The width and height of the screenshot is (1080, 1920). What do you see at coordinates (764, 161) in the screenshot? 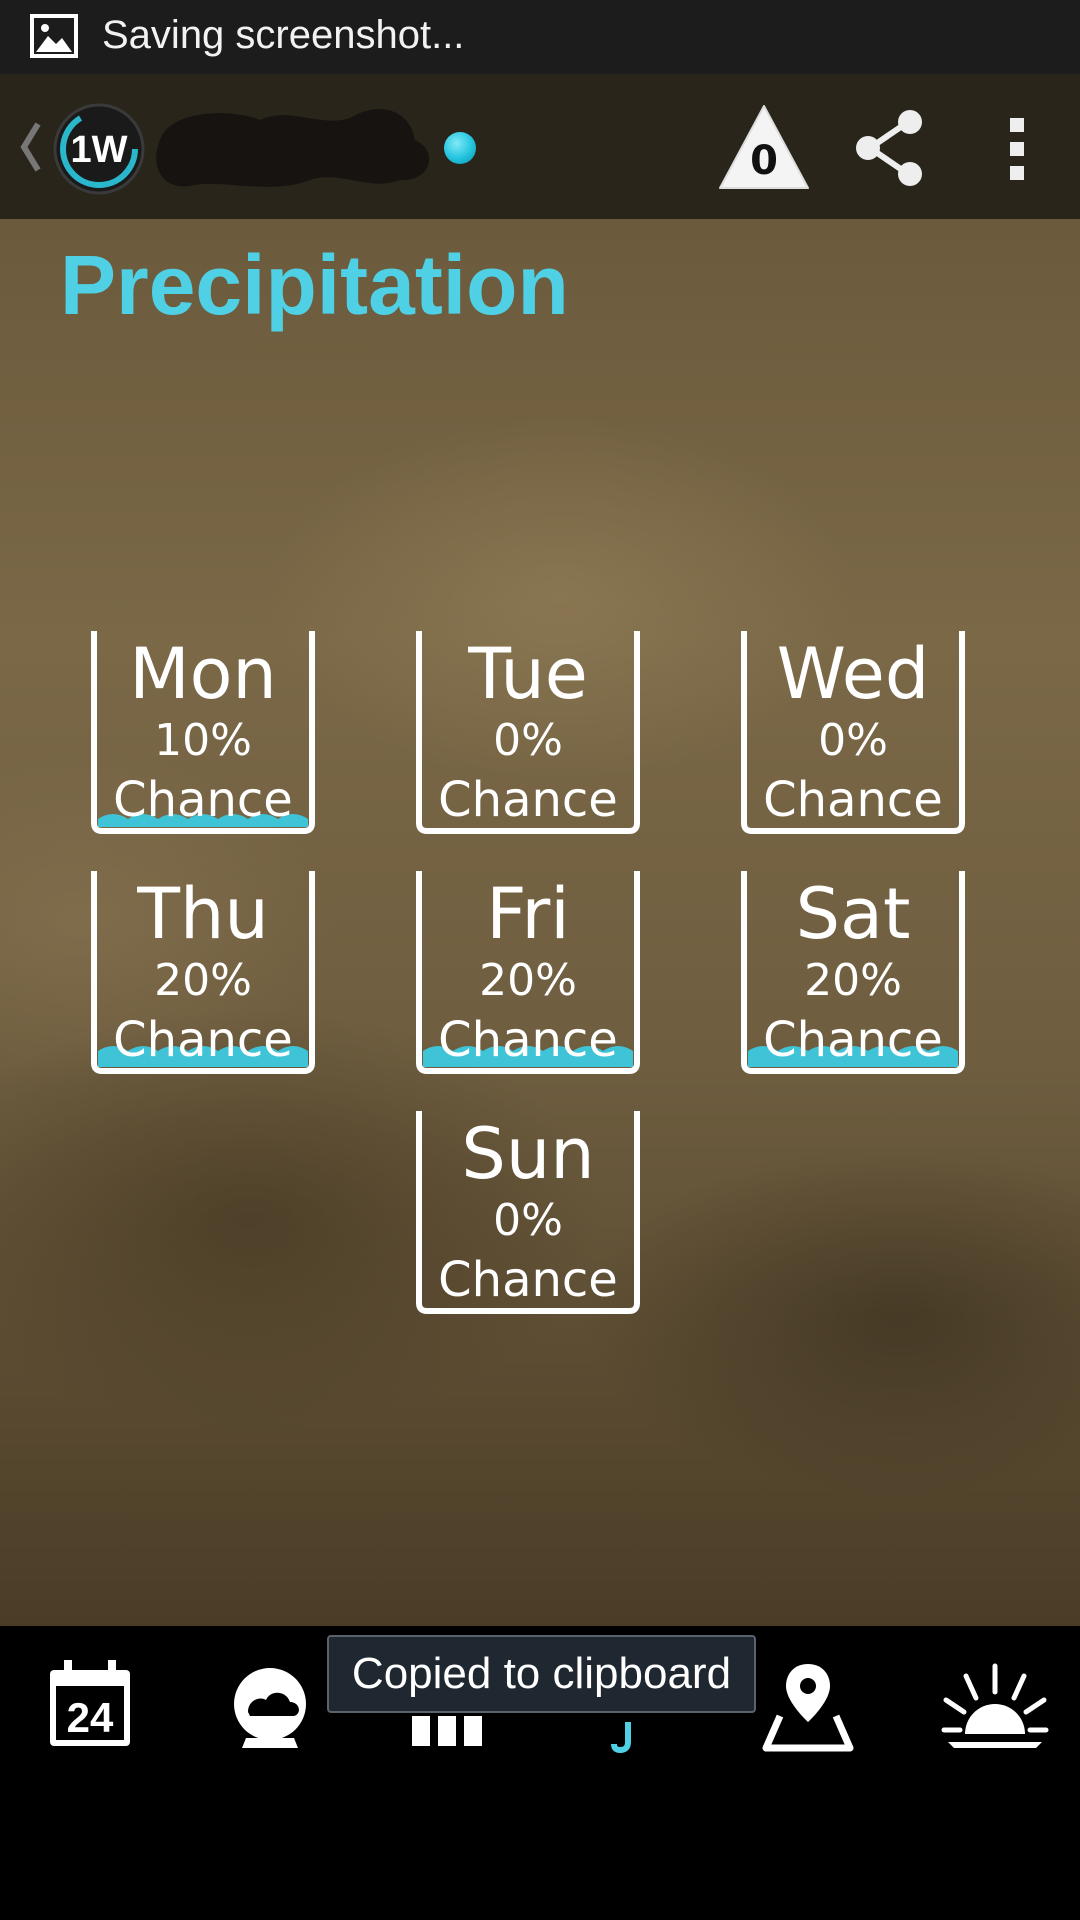
I see `alert-count: 0` at bounding box center [764, 161].